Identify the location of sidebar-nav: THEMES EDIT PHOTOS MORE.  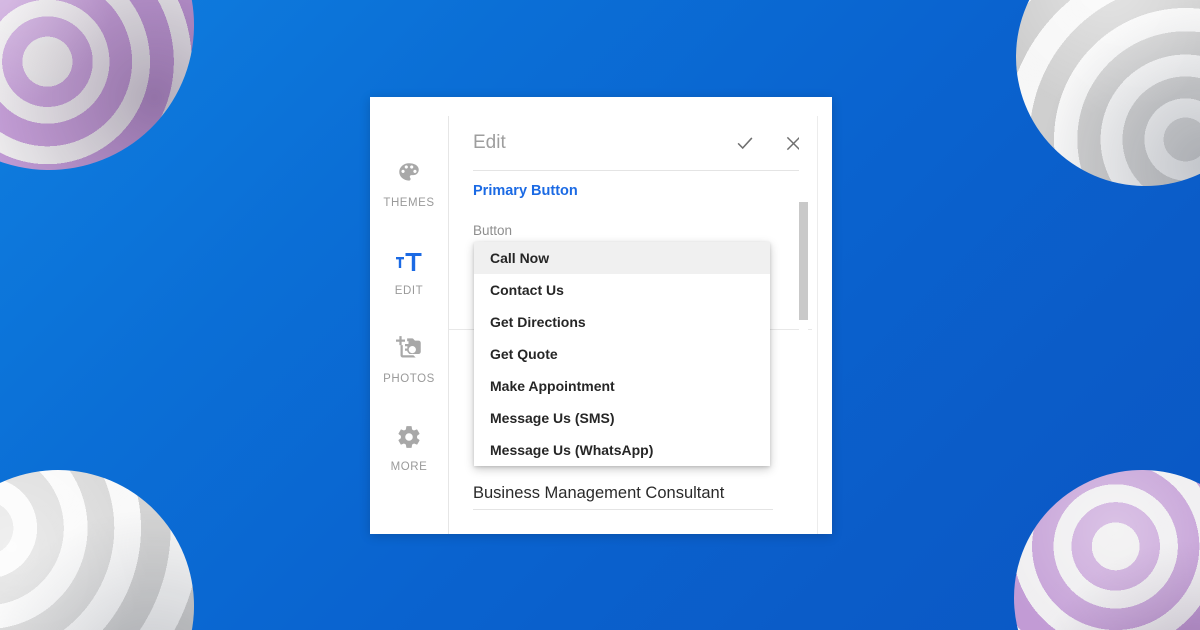
(409, 325).